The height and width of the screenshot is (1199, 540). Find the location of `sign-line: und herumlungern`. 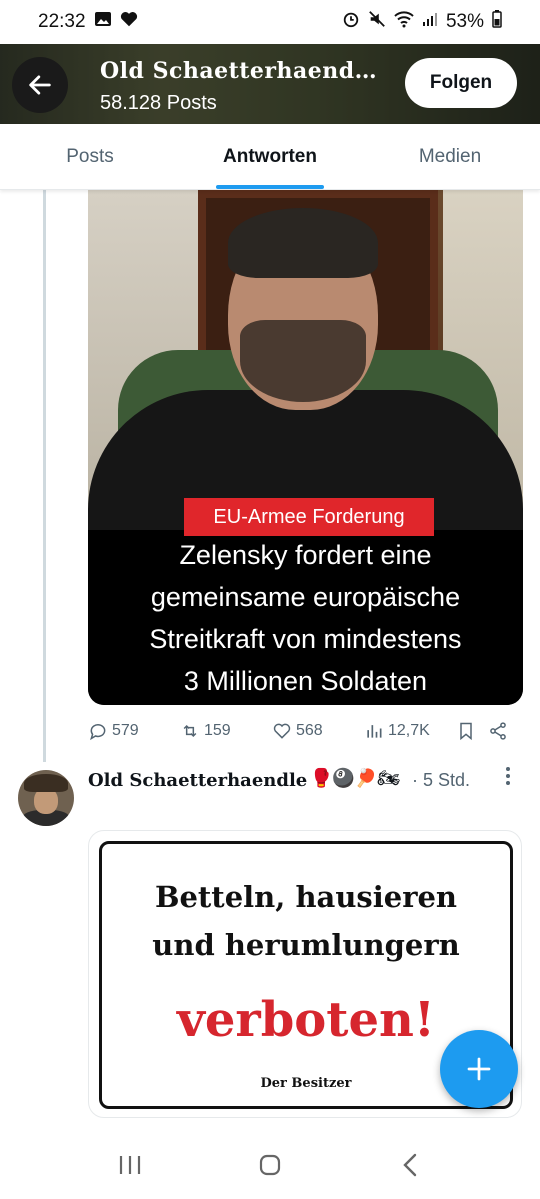

sign-line: und herumlungern is located at coordinates (306, 945).